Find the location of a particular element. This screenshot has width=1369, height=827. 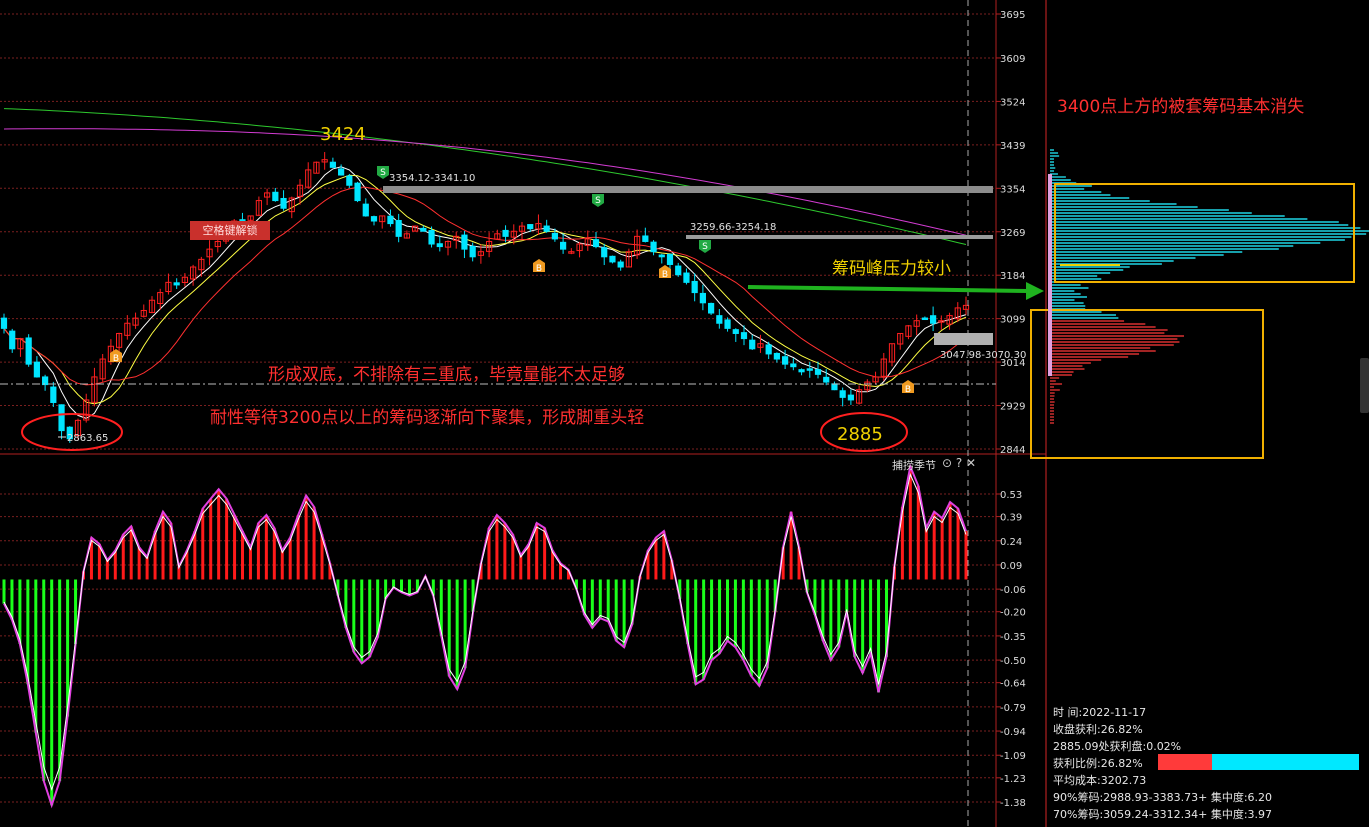

sell-signal-2: S is located at coordinates (598, 200).